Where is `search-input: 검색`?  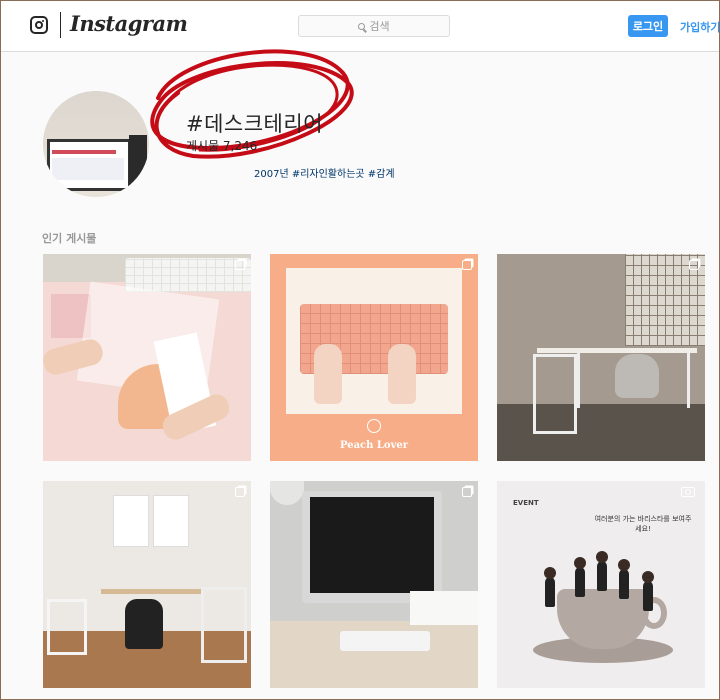
search-input: 검색 is located at coordinates (374, 26).